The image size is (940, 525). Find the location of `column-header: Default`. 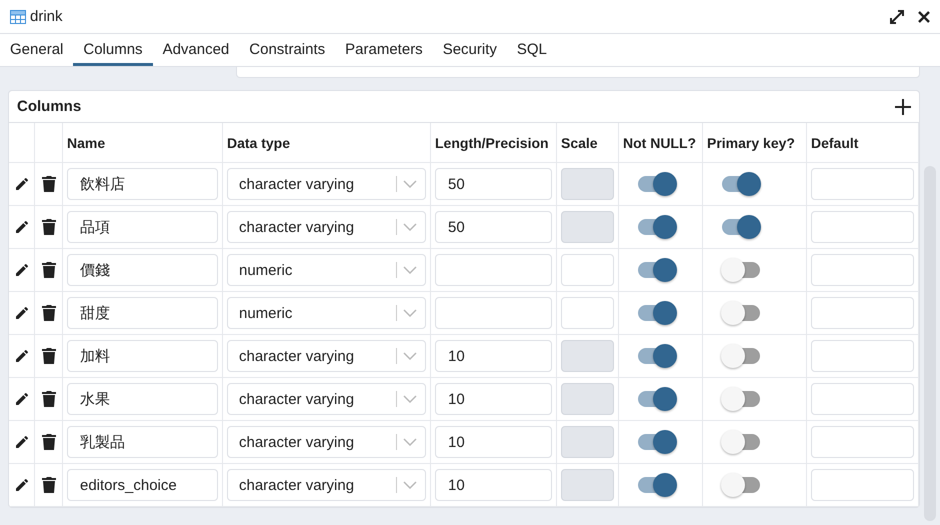

column-header: Default is located at coordinates (863, 143).